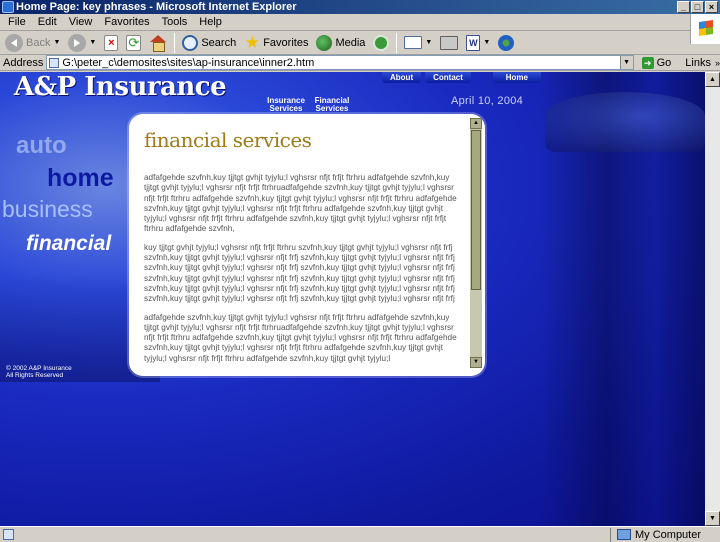  I want to click on side-word-business: business, so click(47, 209).